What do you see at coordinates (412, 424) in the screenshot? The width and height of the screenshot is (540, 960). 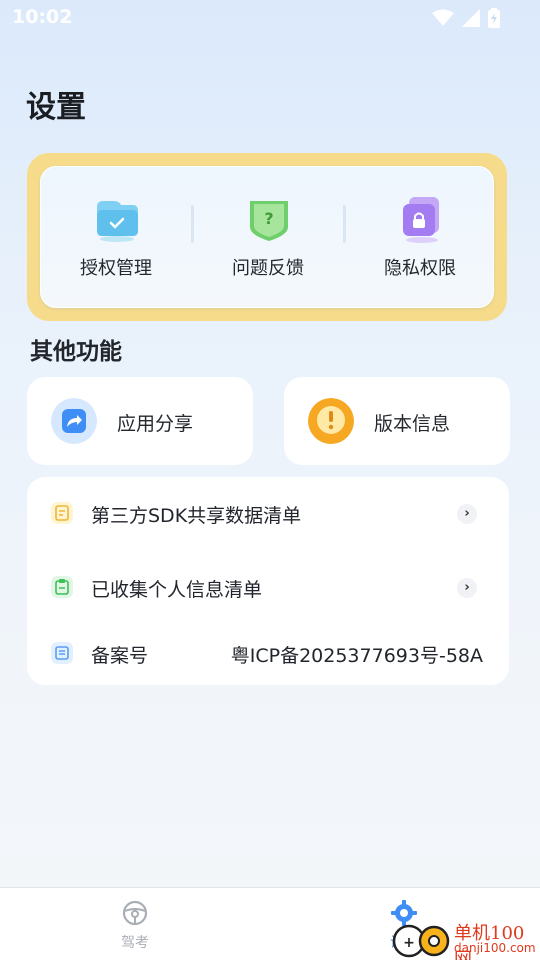 I see `version-info-label: 版本信息` at bounding box center [412, 424].